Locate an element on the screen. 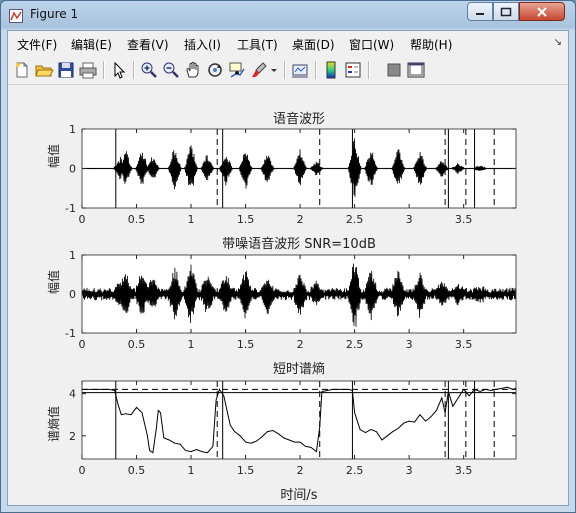 The image size is (576, 513). rotate-3d-icon is located at coordinates (215, 70).